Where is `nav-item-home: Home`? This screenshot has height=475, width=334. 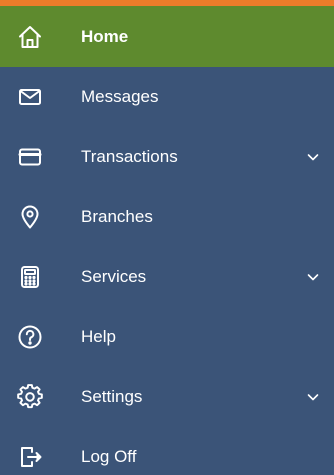
nav-item-home: Home is located at coordinates (167, 36).